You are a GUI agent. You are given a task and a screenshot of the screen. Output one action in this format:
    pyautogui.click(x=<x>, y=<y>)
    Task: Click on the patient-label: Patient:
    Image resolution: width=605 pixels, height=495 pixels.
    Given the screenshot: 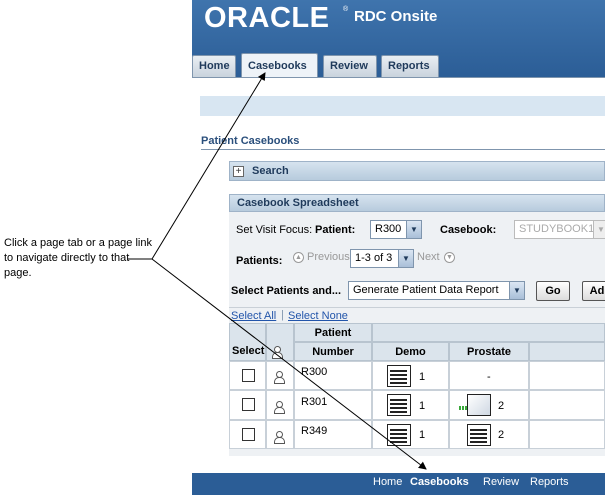 What is the action you would take?
    pyautogui.click(x=335, y=230)
    